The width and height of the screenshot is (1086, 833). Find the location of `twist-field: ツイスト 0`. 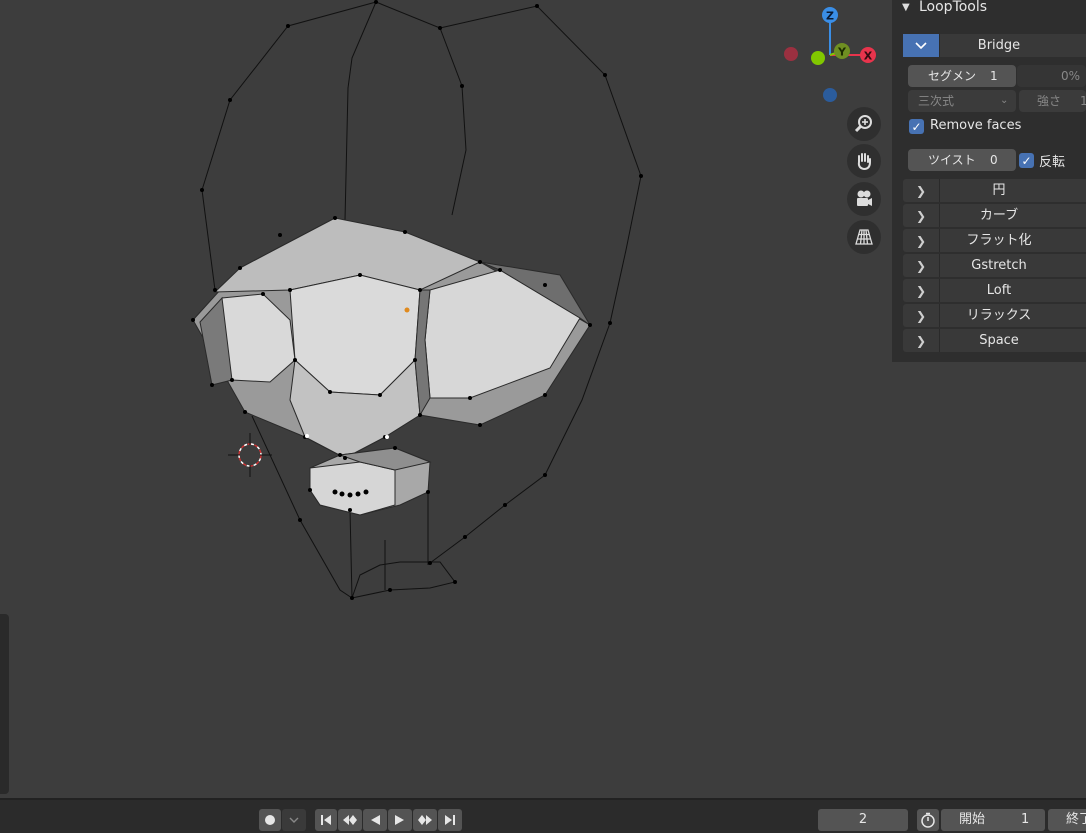

twist-field: ツイスト 0 is located at coordinates (962, 160).